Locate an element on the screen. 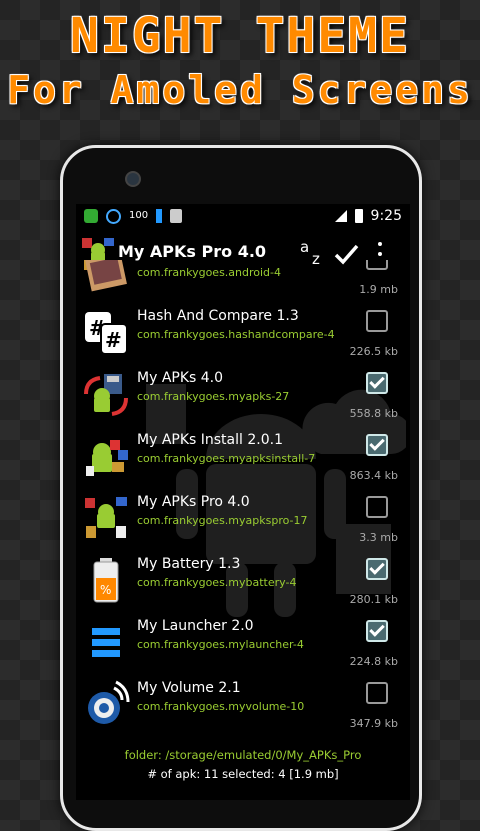 This screenshot has width=480, height=831. selection-stats: # of apk: 11 selected: 4 [1.9 mb] is located at coordinates (243, 774).